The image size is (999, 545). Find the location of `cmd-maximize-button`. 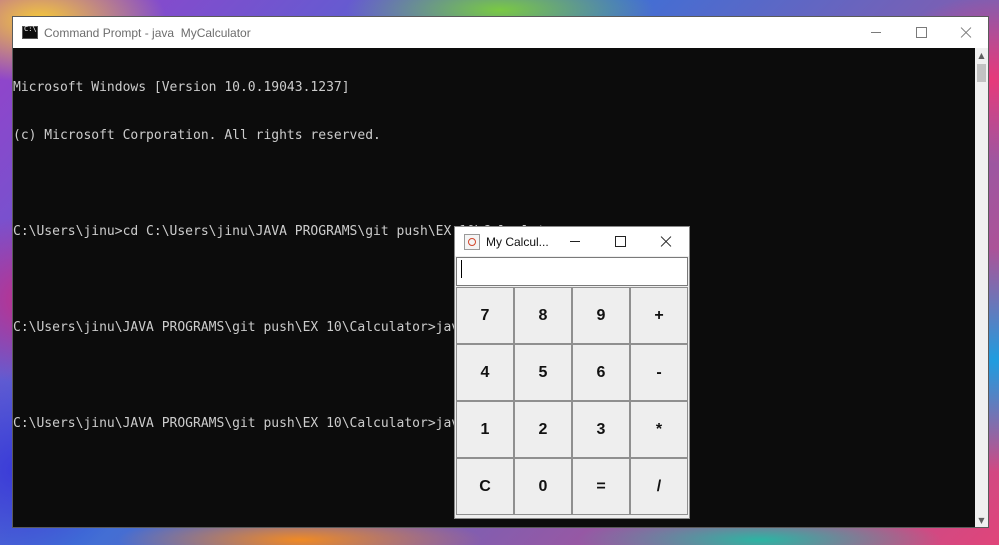

cmd-maximize-button is located at coordinates (921, 32).